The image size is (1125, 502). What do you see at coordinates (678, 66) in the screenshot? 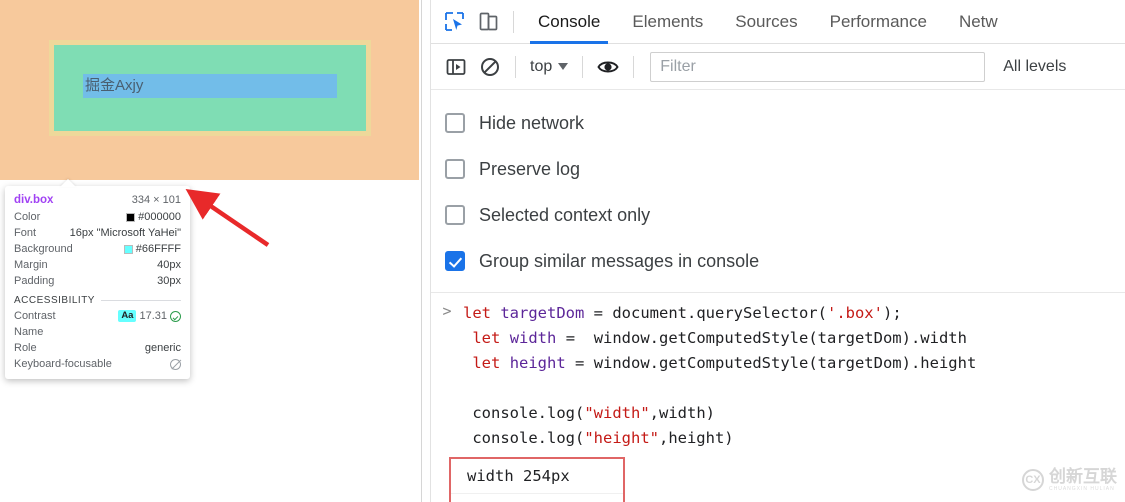
I see `console-filter-placeholder: Filter` at bounding box center [678, 66].